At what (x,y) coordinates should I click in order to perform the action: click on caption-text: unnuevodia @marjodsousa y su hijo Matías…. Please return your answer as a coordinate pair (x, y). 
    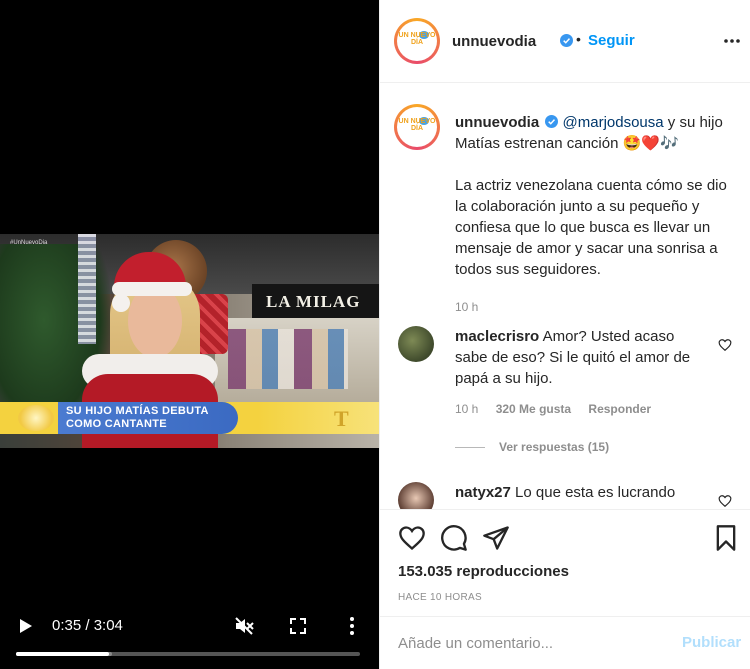
    Looking at the image, I should click on (595, 196).